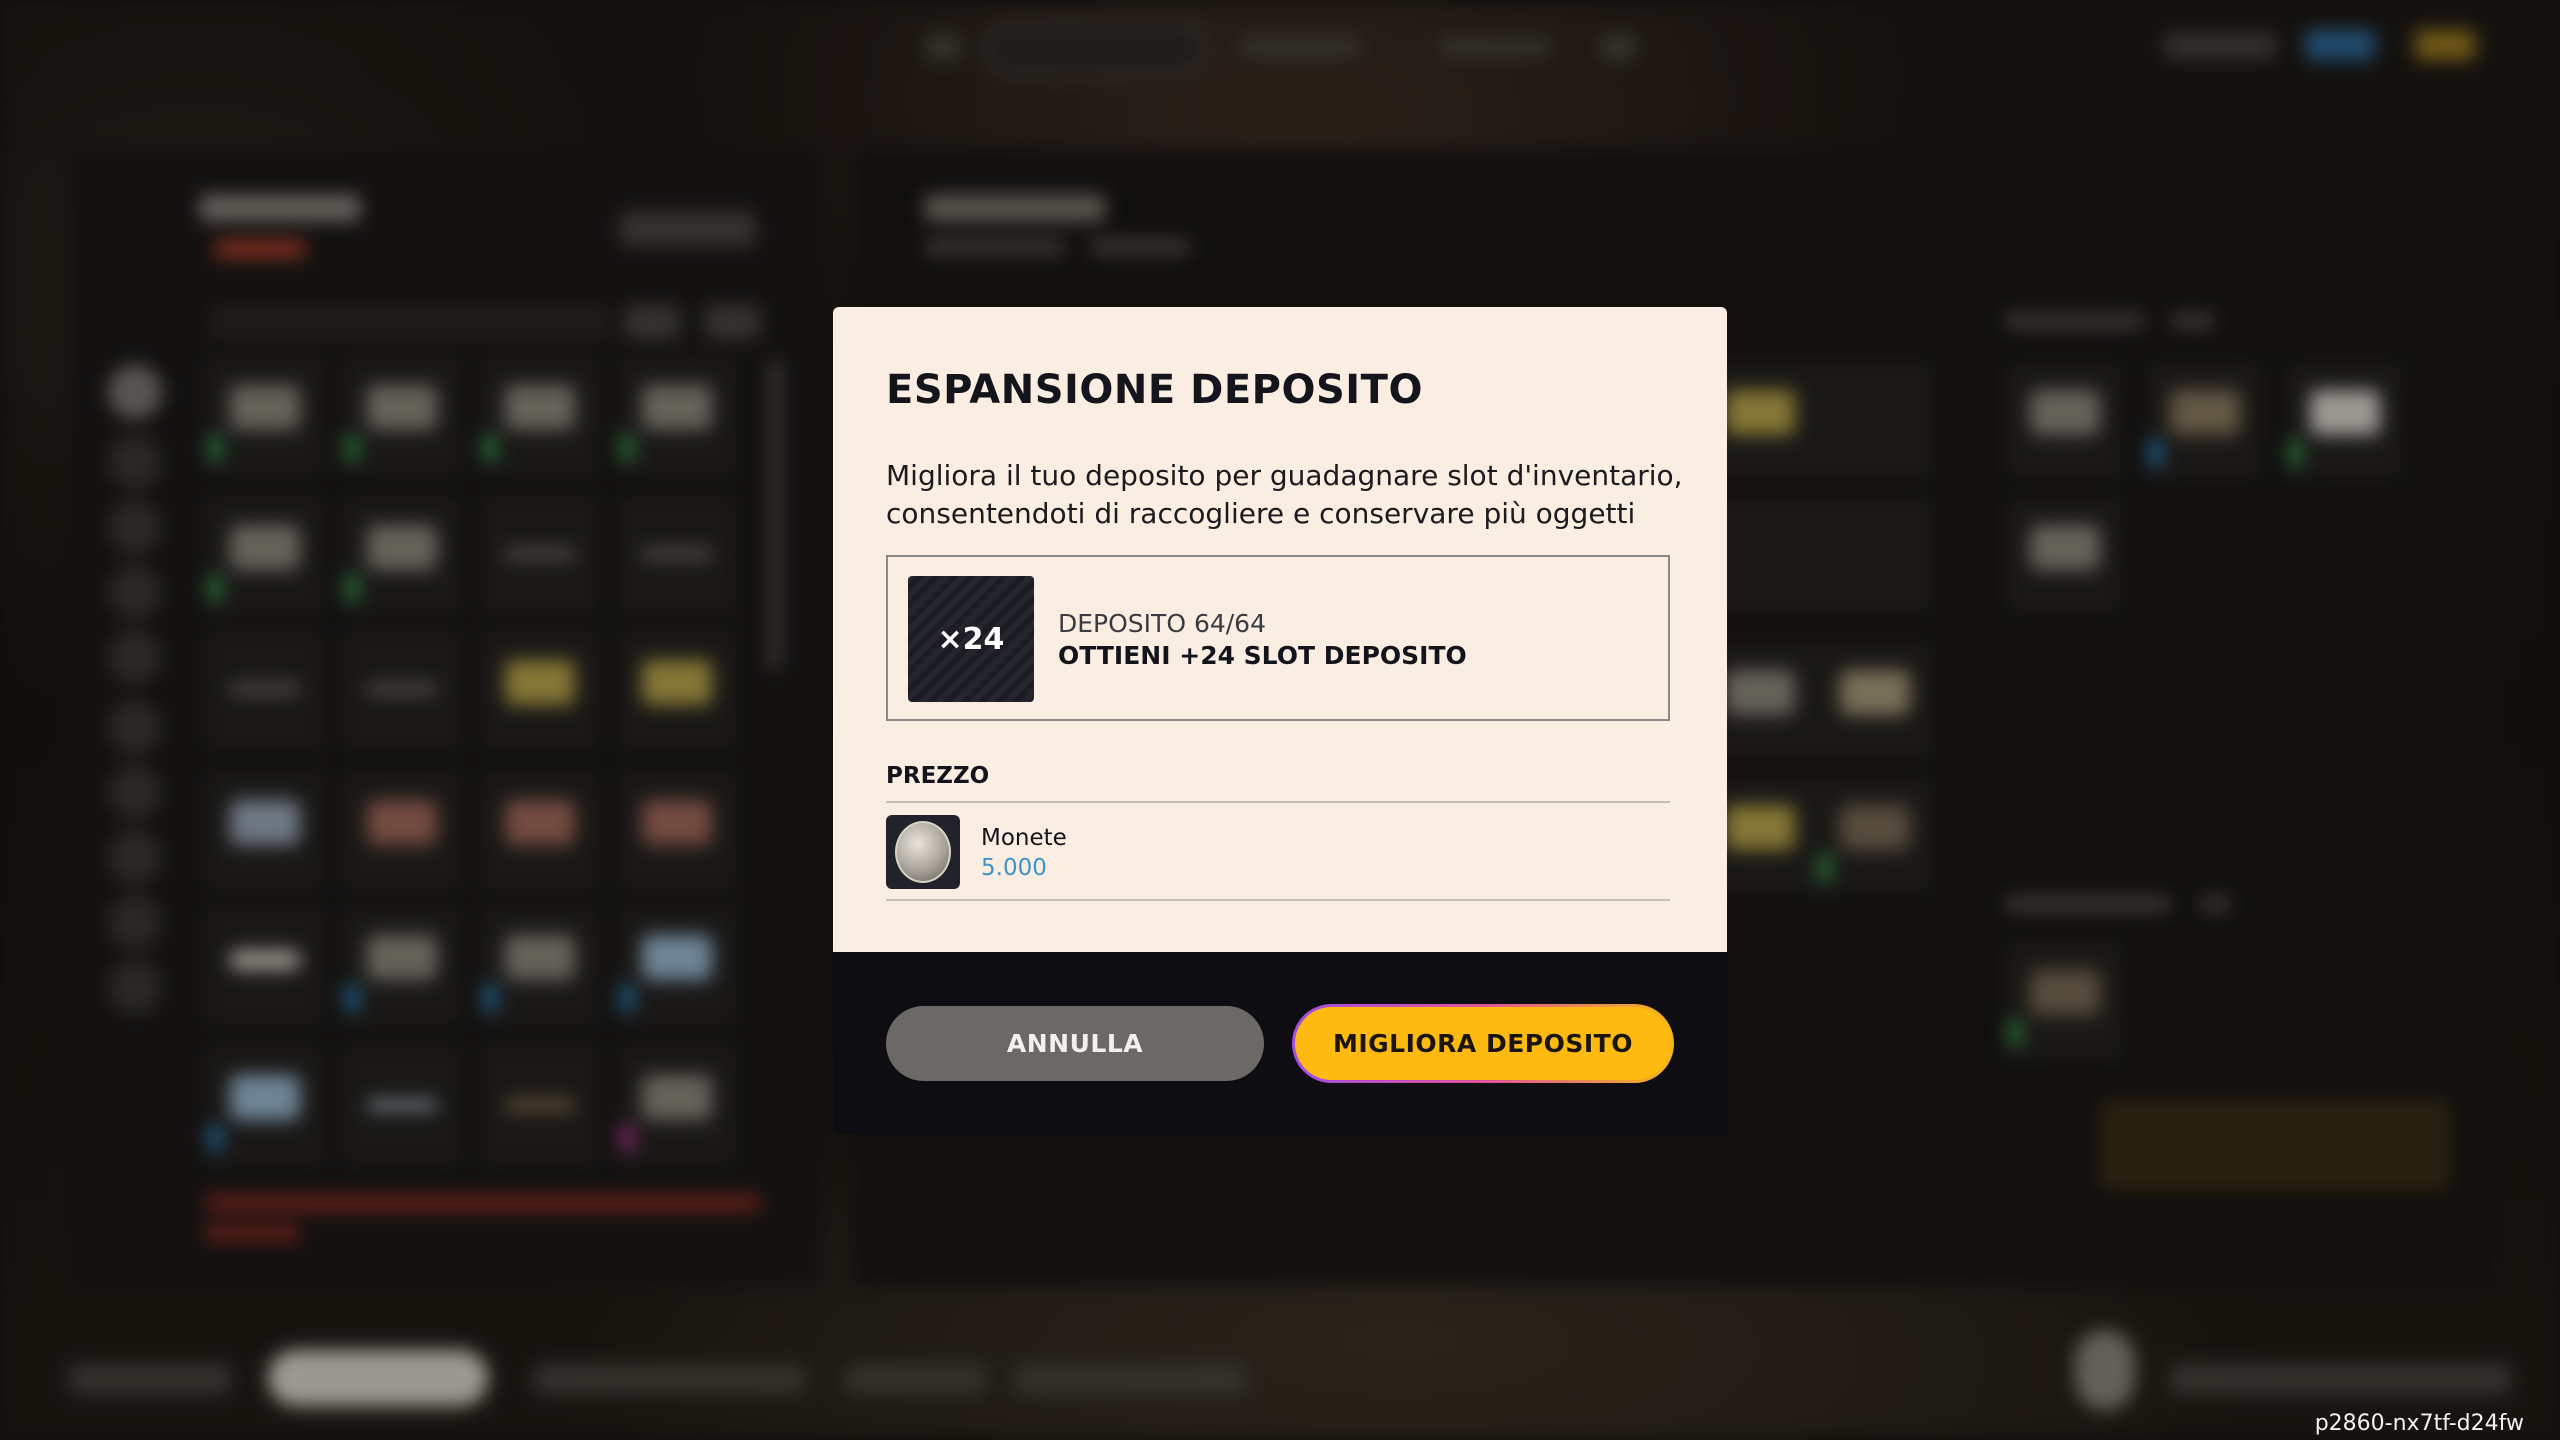 This screenshot has height=1440, width=2560. I want to click on upgrade-deposit-button: MIGLIORA DEPOSITO, so click(1483, 1043).